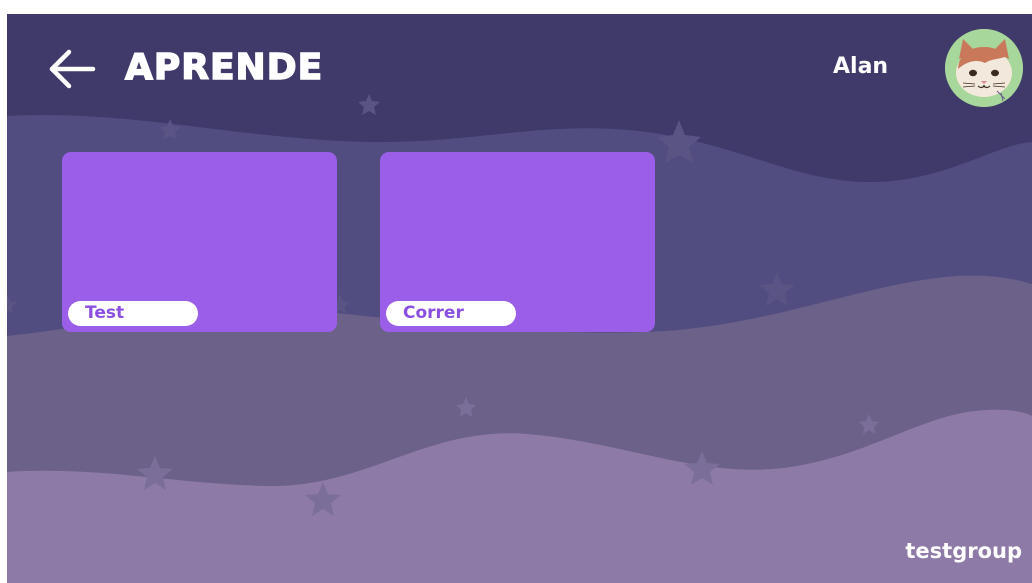 Image resolution: width=1032 pixels, height=583 pixels. What do you see at coordinates (517, 242) in the screenshot?
I see `activity-card-correr: Correr` at bounding box center [517, 242].